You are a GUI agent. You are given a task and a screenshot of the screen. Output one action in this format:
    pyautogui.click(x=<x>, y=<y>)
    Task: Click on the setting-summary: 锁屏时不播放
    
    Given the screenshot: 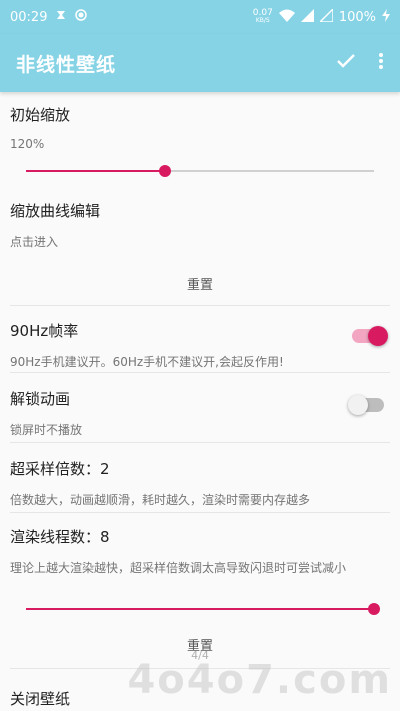 What is the action you would take?
    pyautogui.click(x=46, y=430)
    